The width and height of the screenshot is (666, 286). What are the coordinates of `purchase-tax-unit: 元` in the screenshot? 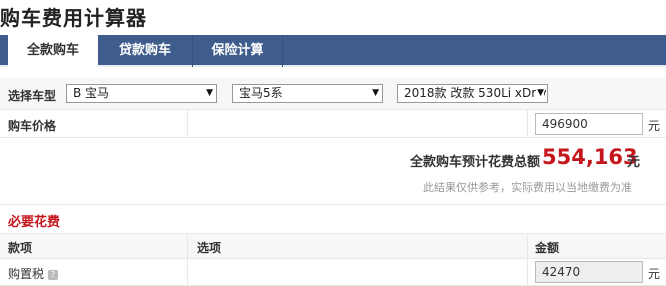 It's located at (654, 274).